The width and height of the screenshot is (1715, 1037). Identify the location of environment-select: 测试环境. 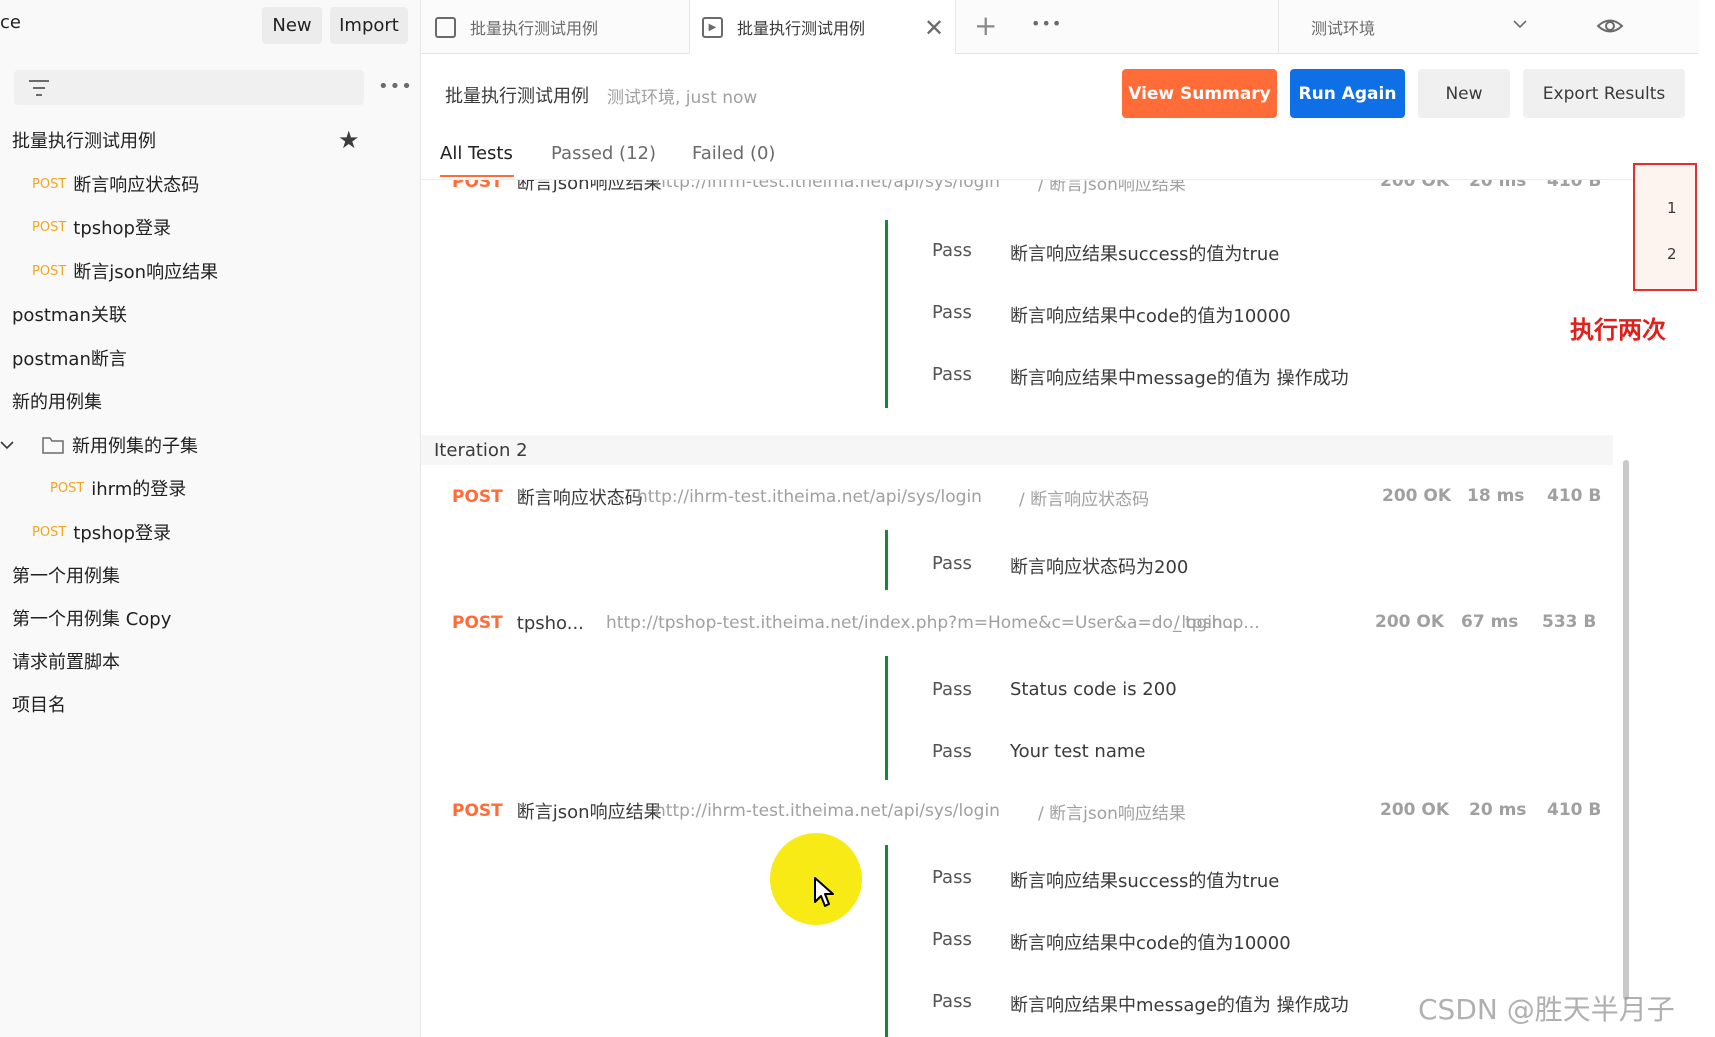
(1417, 27).